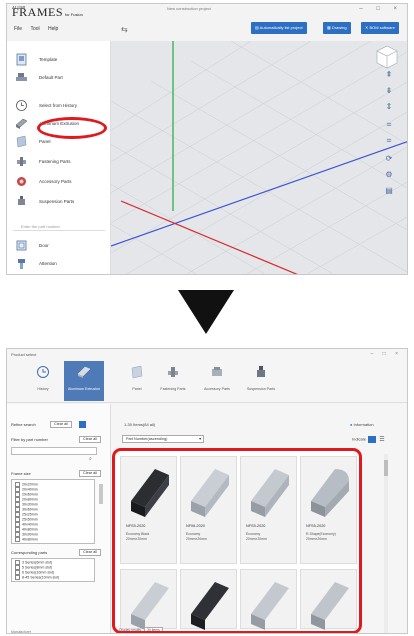 Image resolution: width=414 pixels, height=636 pixels. Describe the element at coordinates (268, 510) in the screenshot. I see `product-card: NFS5-2020 Economy 20mm×20mm` at that location.